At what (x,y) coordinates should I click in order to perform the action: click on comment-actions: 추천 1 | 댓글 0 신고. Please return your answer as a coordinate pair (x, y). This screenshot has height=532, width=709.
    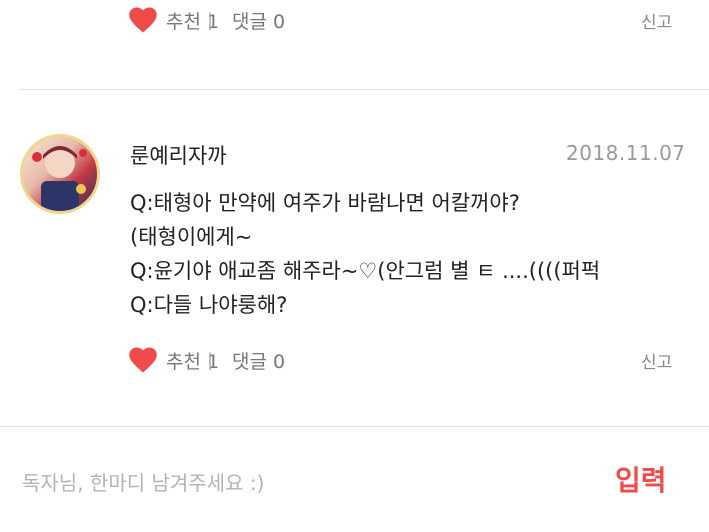
    Looking at the image, I should click on (354, 360).